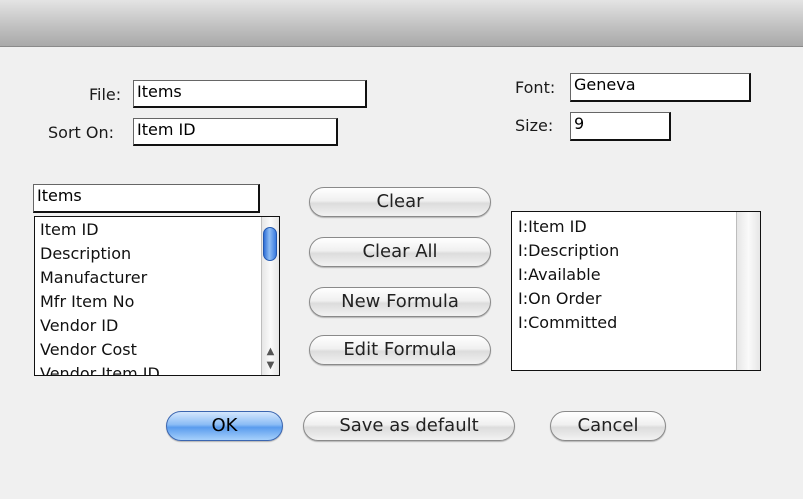 The width and height of the screenshot is (803, 499). What do you see at coordinates (401, 23) in the screenshot?
I see `window-titlebar` at bounding box center [401, 23].